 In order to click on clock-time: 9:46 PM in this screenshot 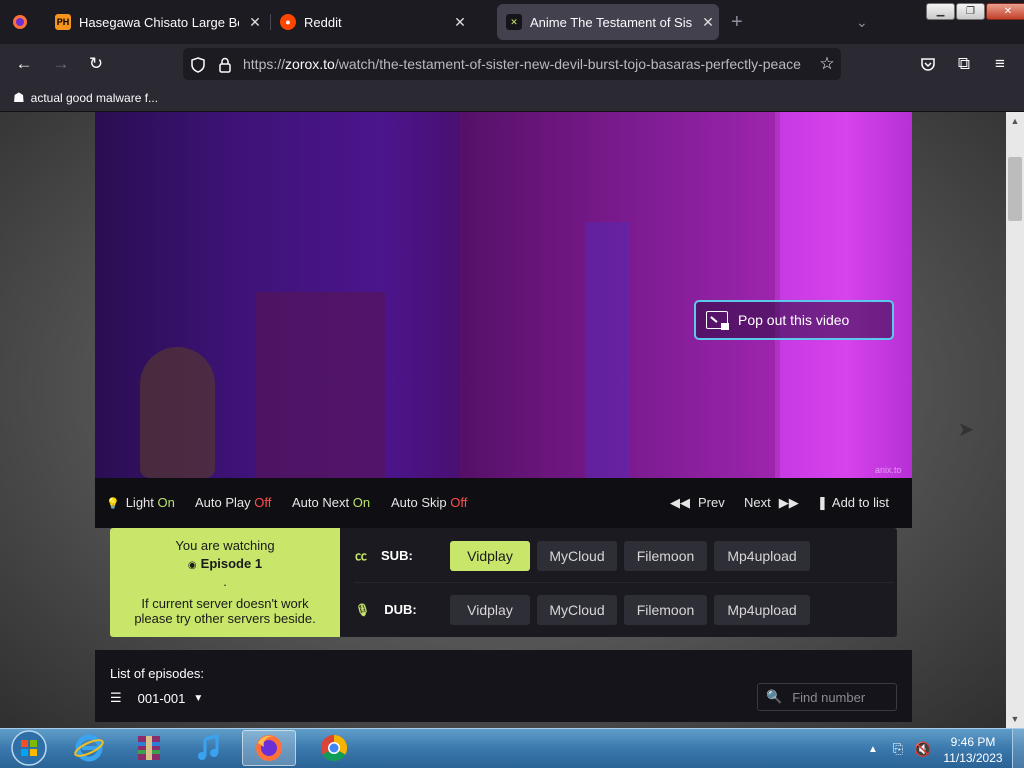, I will do `click(973, 742)`.